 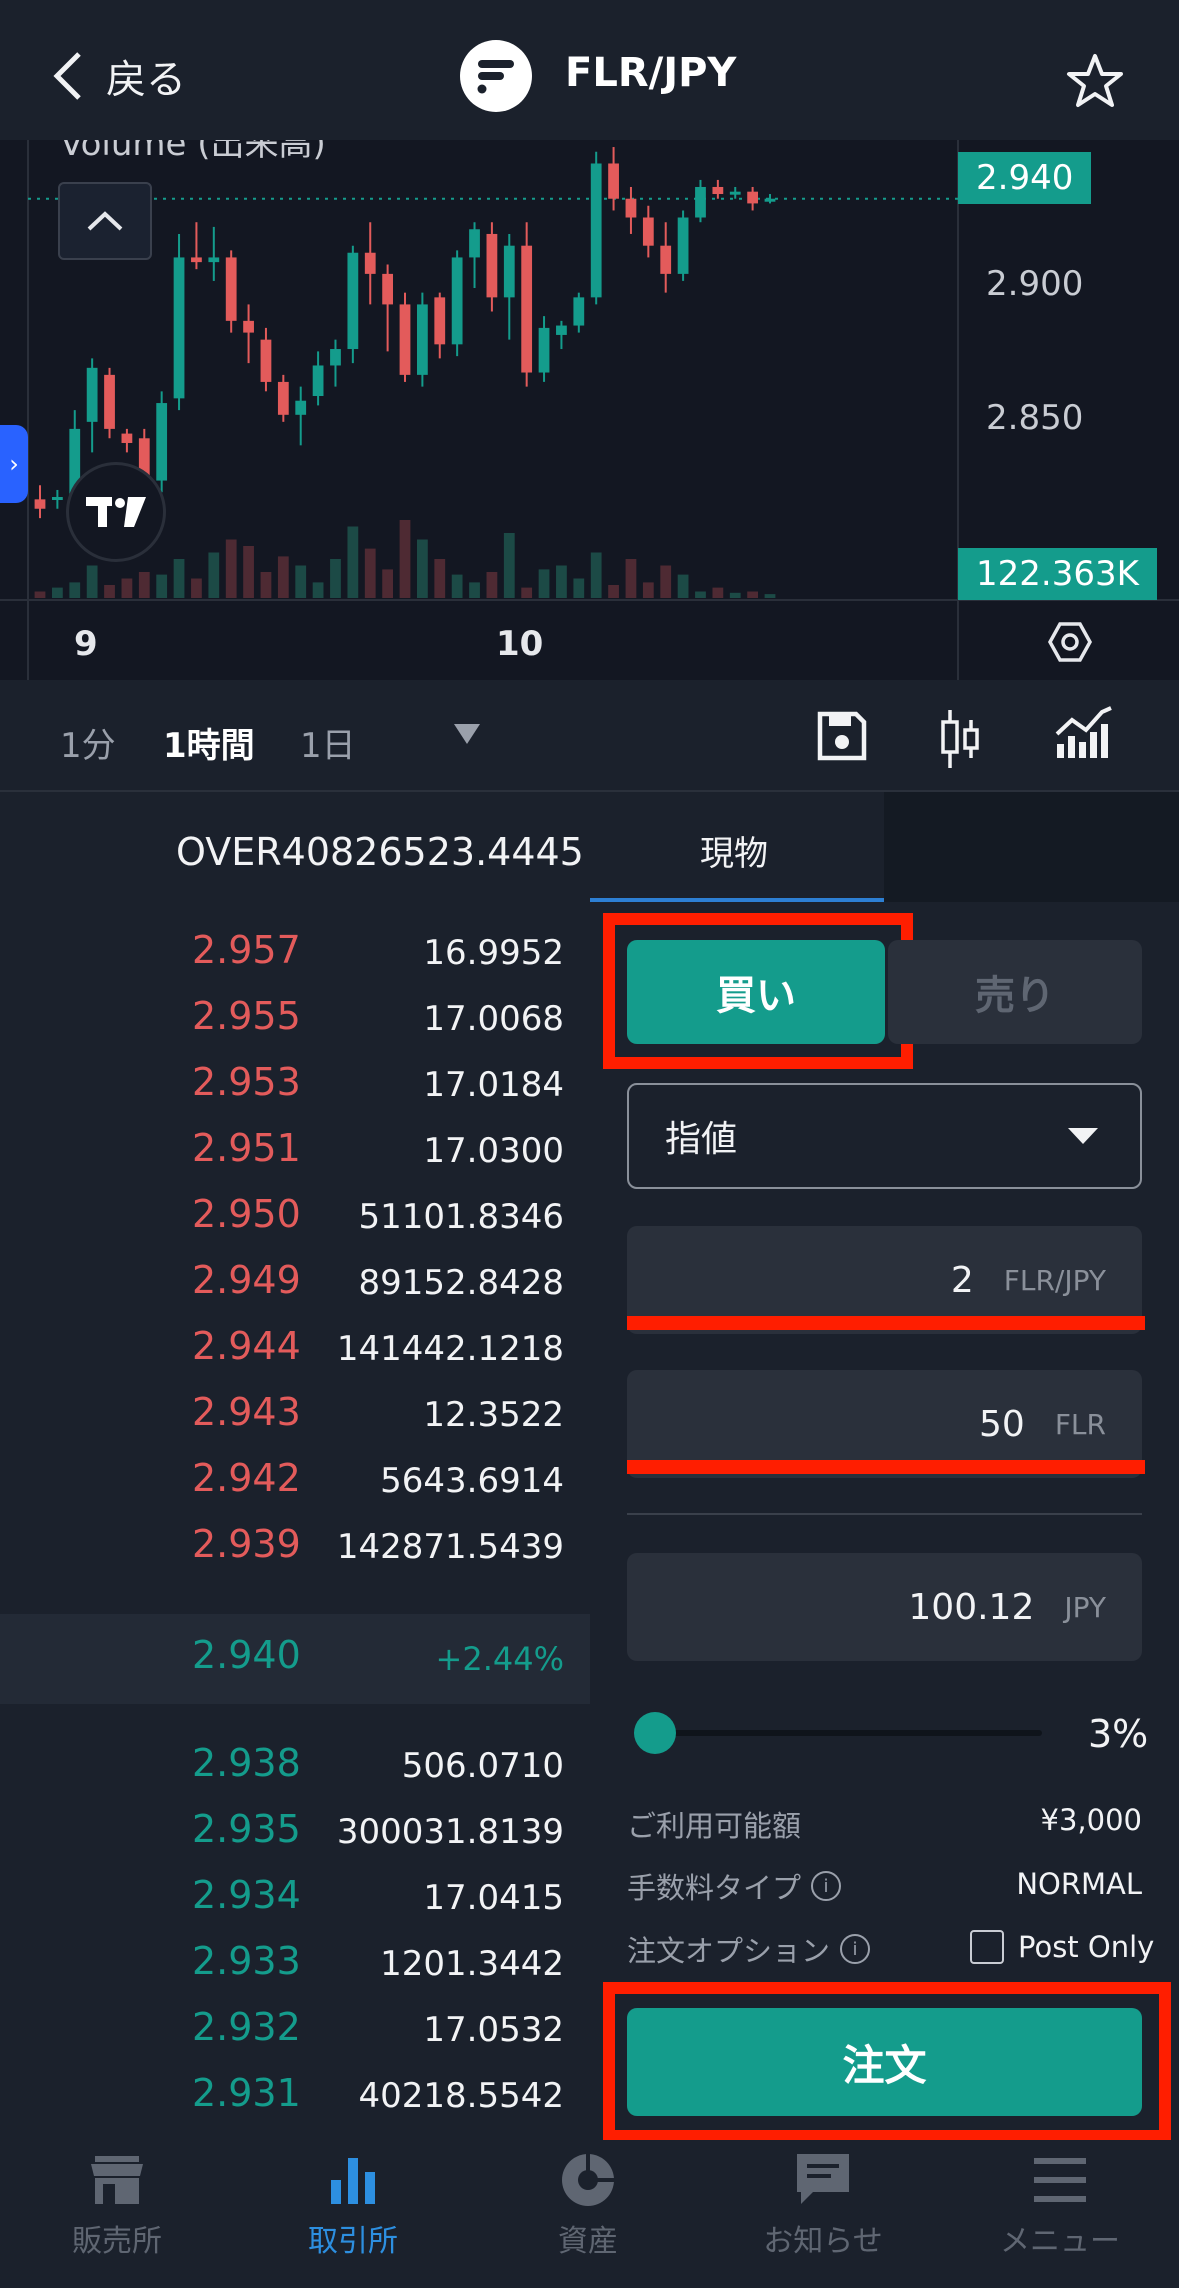 I want to click on collapse-button, so click(x=105, y=221).